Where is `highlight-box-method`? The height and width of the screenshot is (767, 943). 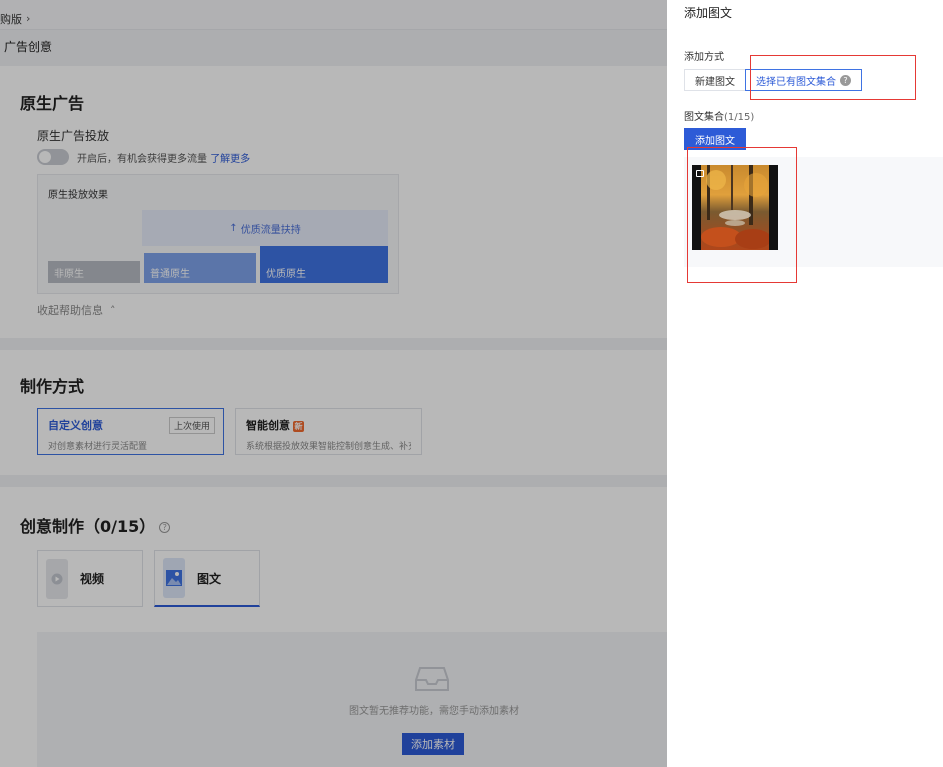 highlight-box-method is located at coordinates (833, 77).